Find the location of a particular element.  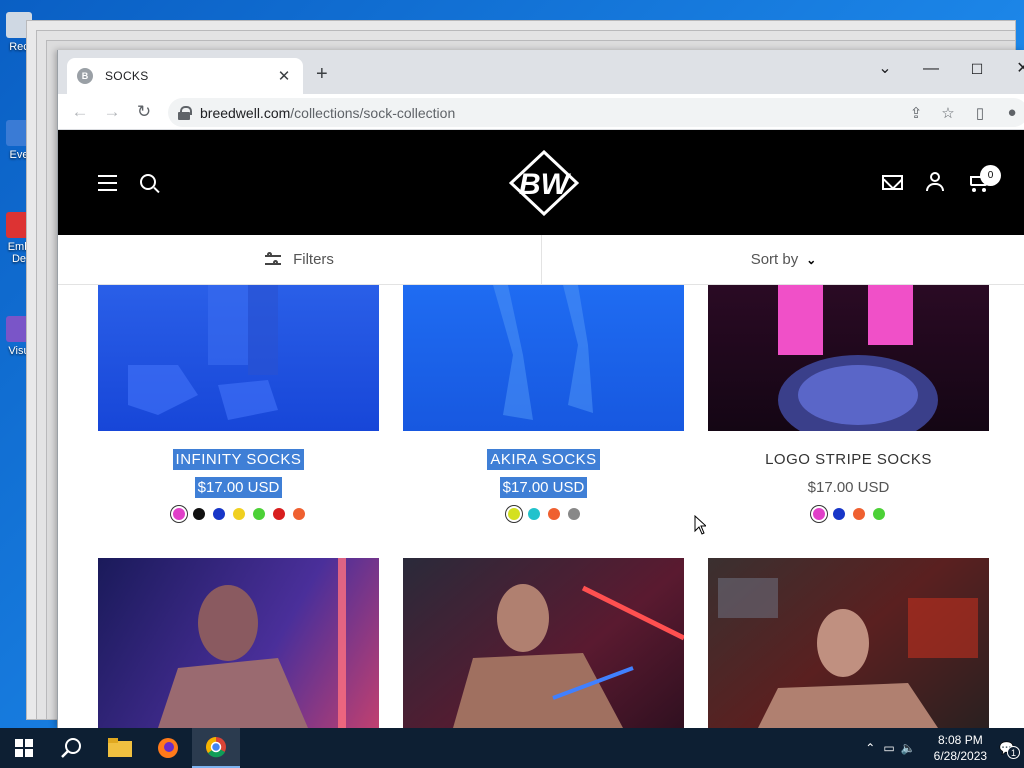

share-icon: ⇪ is located at coordinates (916, 113).